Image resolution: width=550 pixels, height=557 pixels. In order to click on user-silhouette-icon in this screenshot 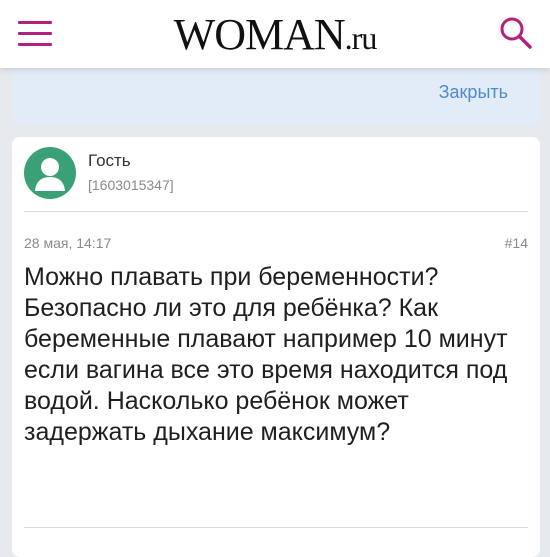, I will do `click(50, 174)`.